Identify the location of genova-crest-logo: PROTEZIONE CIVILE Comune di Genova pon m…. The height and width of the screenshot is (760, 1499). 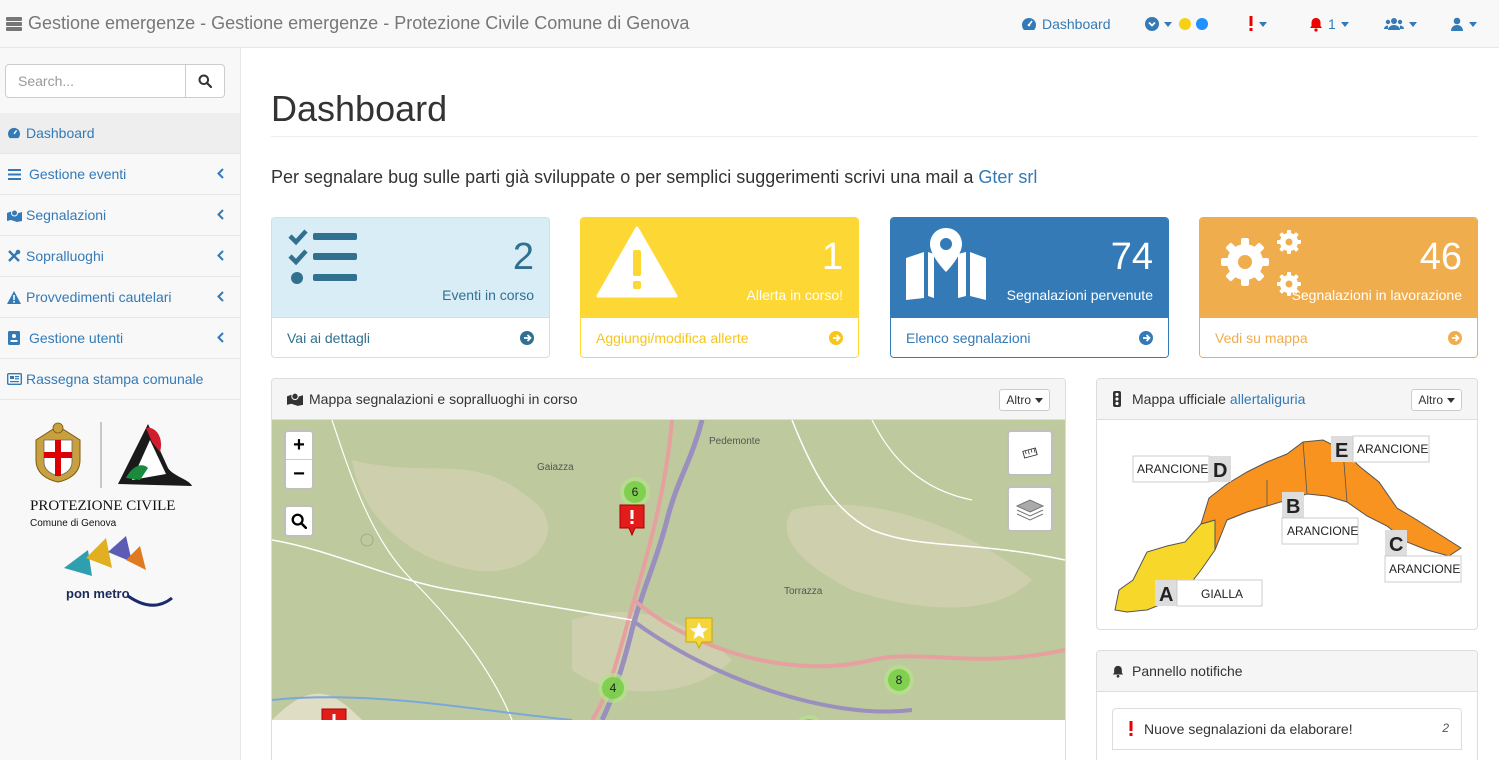
(111, 514).